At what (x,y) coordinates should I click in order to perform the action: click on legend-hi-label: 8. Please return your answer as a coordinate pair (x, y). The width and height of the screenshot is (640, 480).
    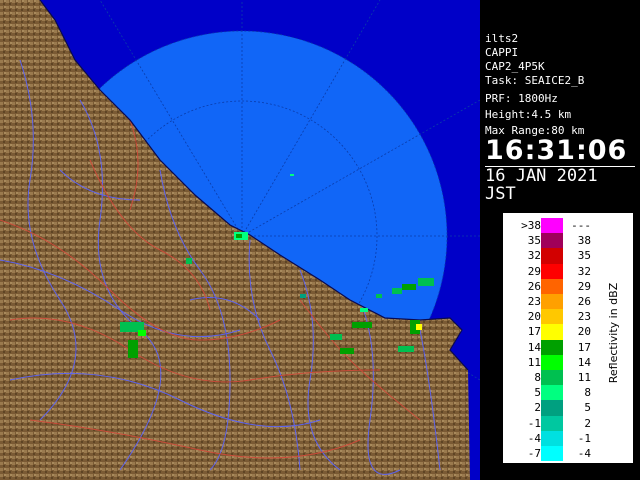
    Looking at the image, I should click on (587, 393).